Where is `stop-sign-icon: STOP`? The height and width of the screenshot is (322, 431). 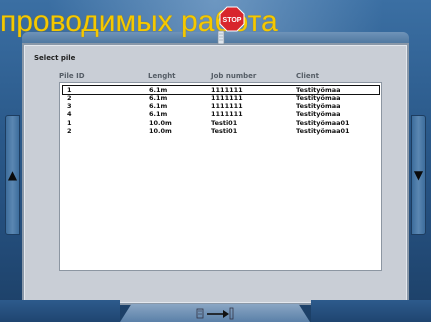 stop-sign-icon: STOP is located at coordinates (232, 19).